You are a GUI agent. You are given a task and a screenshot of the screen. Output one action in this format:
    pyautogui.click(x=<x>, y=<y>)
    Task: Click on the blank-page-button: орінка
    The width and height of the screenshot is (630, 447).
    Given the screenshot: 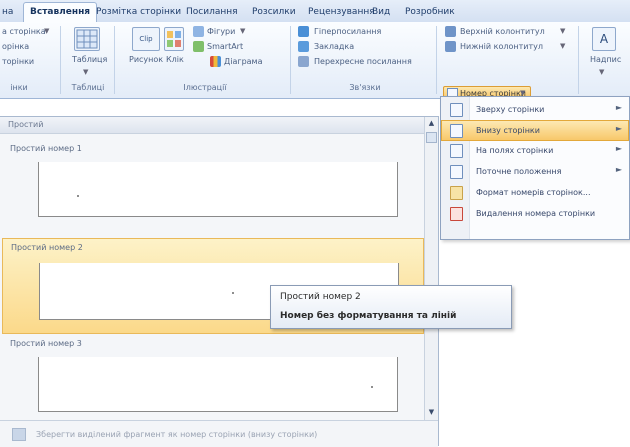 What is the action you would take?
    pyautogui.click(x=15, y=46)
    